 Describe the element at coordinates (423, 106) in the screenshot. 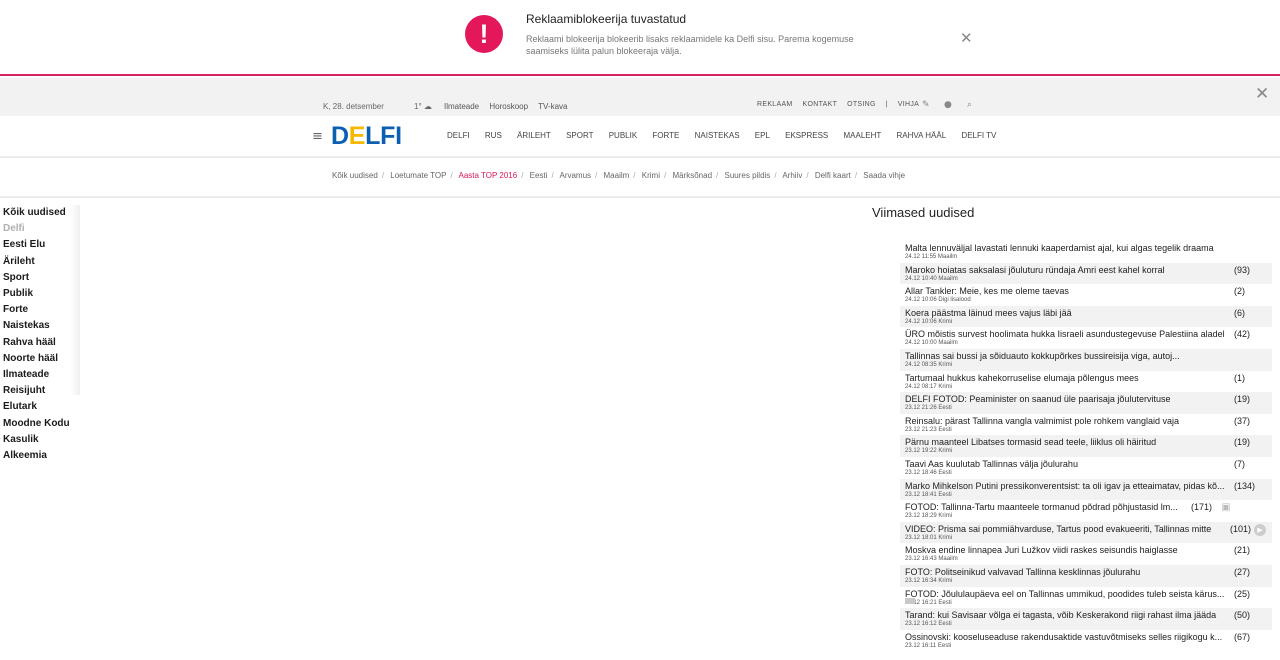

I see `weather-label: 1° ☁` at that location.